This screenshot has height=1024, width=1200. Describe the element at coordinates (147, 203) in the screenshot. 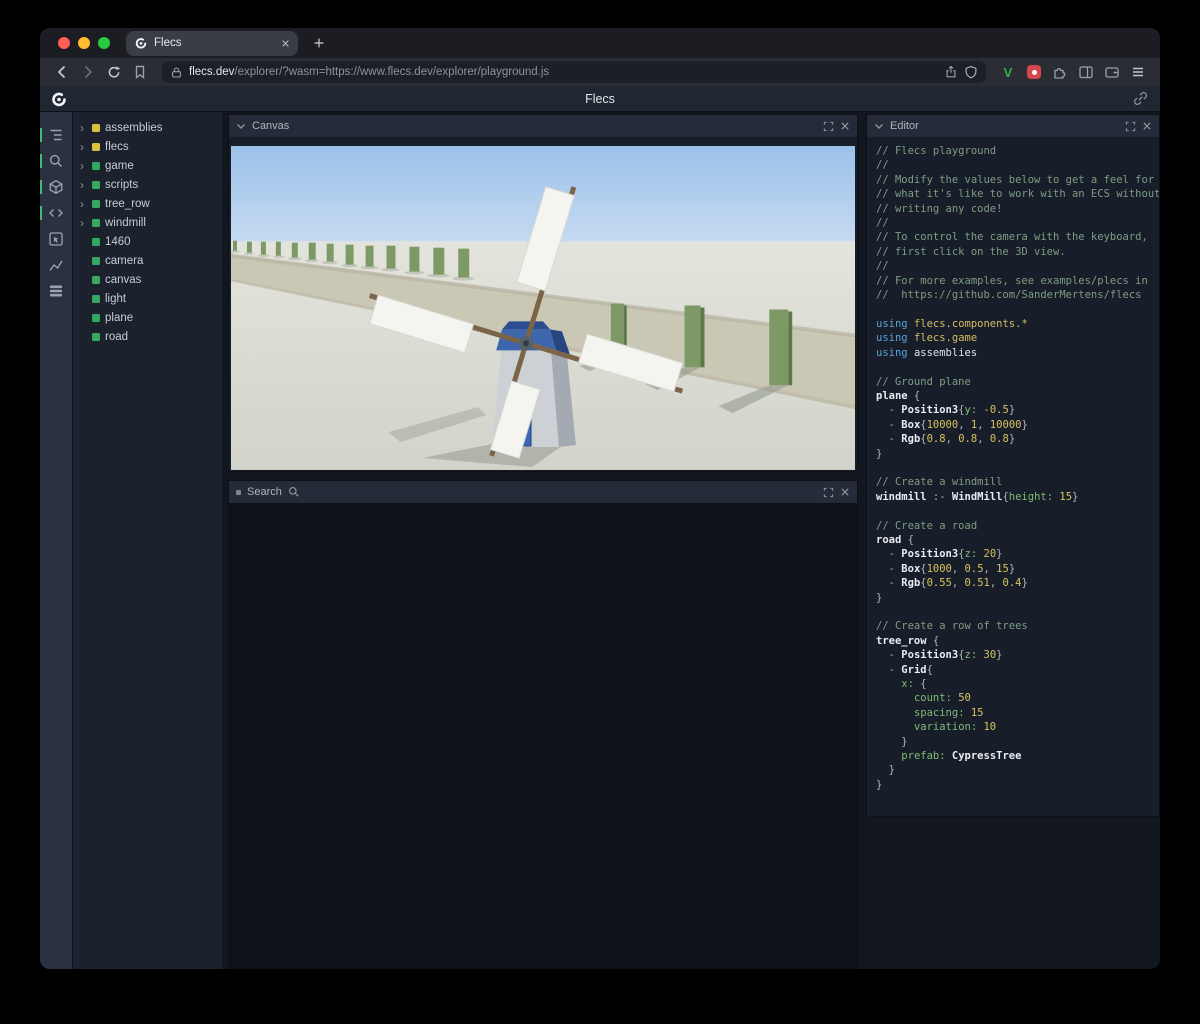

I see `tree-item-tree_row: › tree_row` at that location.